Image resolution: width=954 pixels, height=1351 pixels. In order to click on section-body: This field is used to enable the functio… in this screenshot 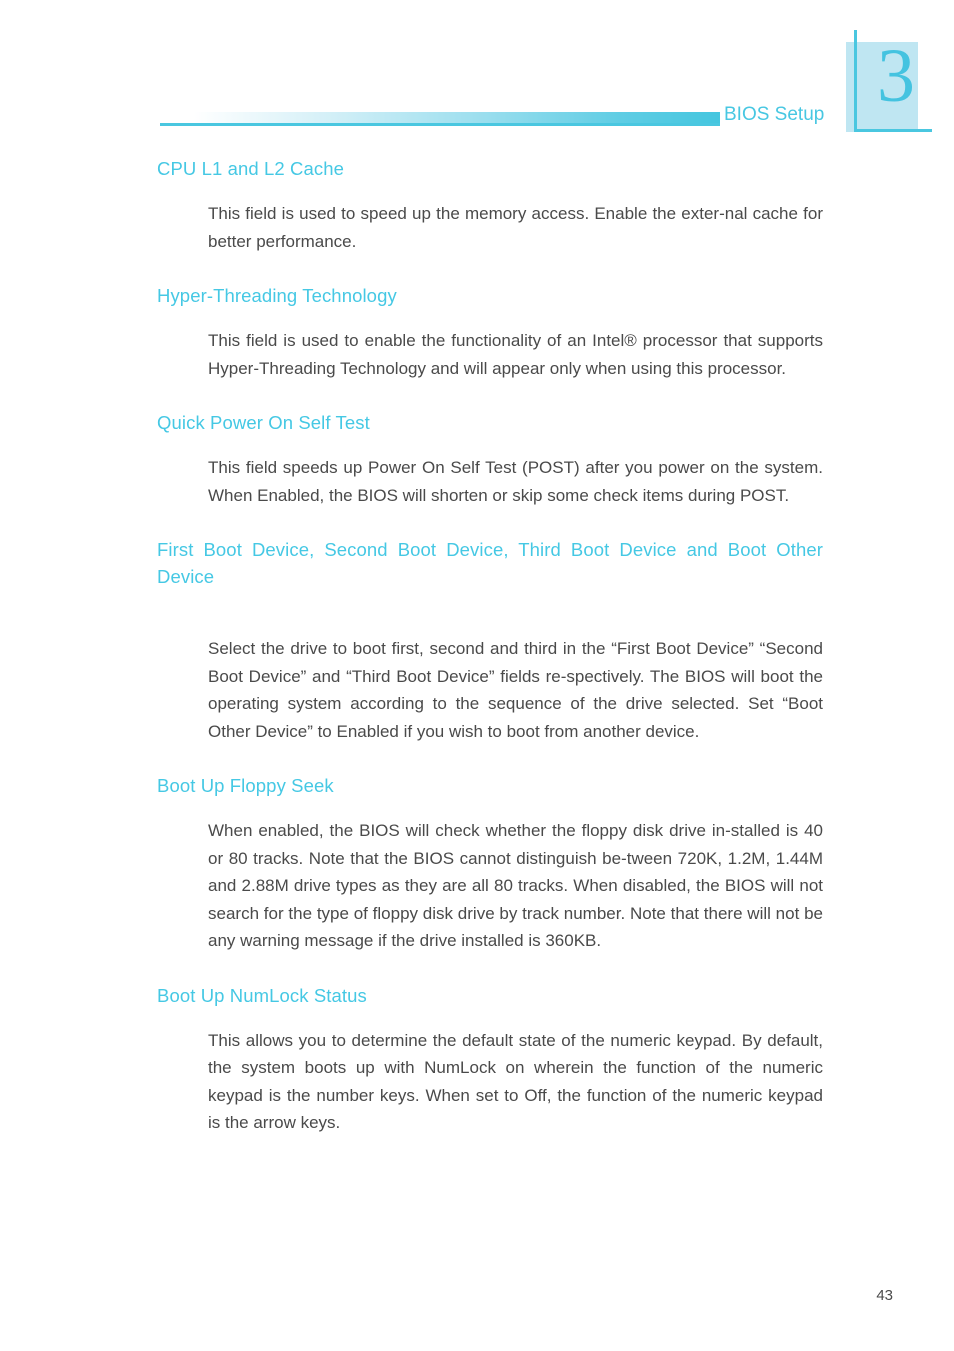, I will do `click(515, 354)`.